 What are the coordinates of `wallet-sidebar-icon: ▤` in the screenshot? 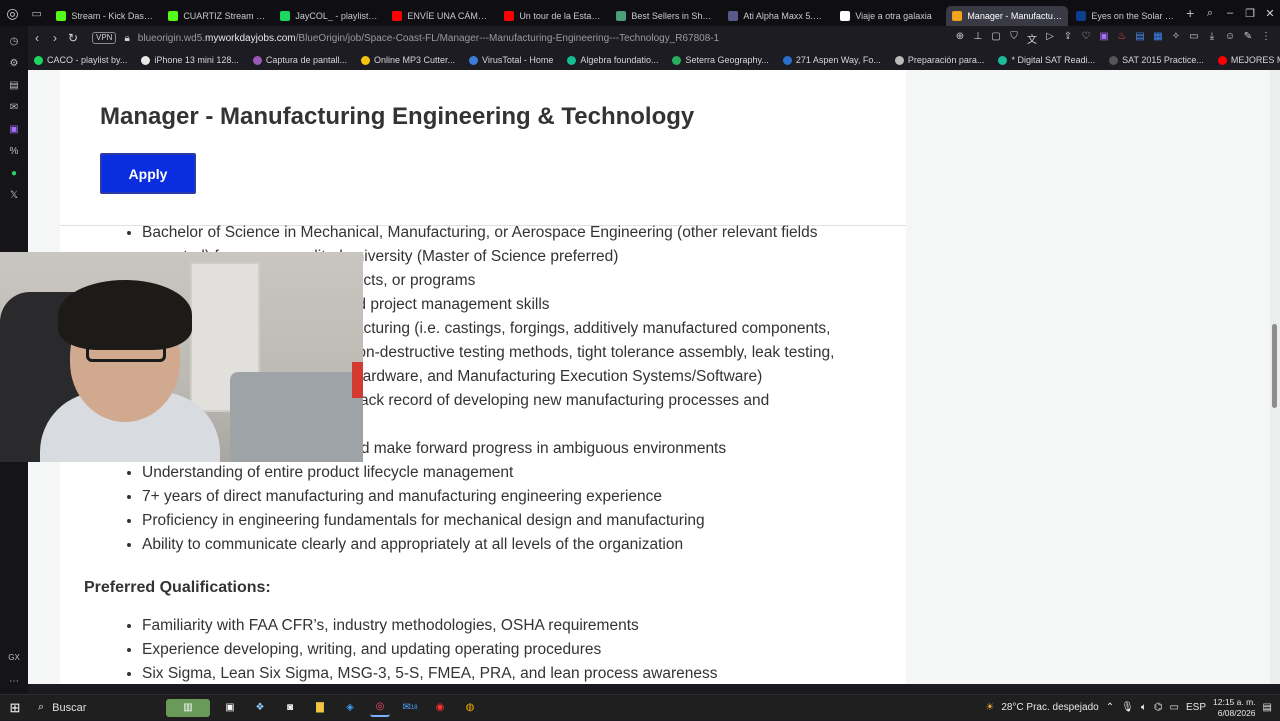 It's located at (14, 85).